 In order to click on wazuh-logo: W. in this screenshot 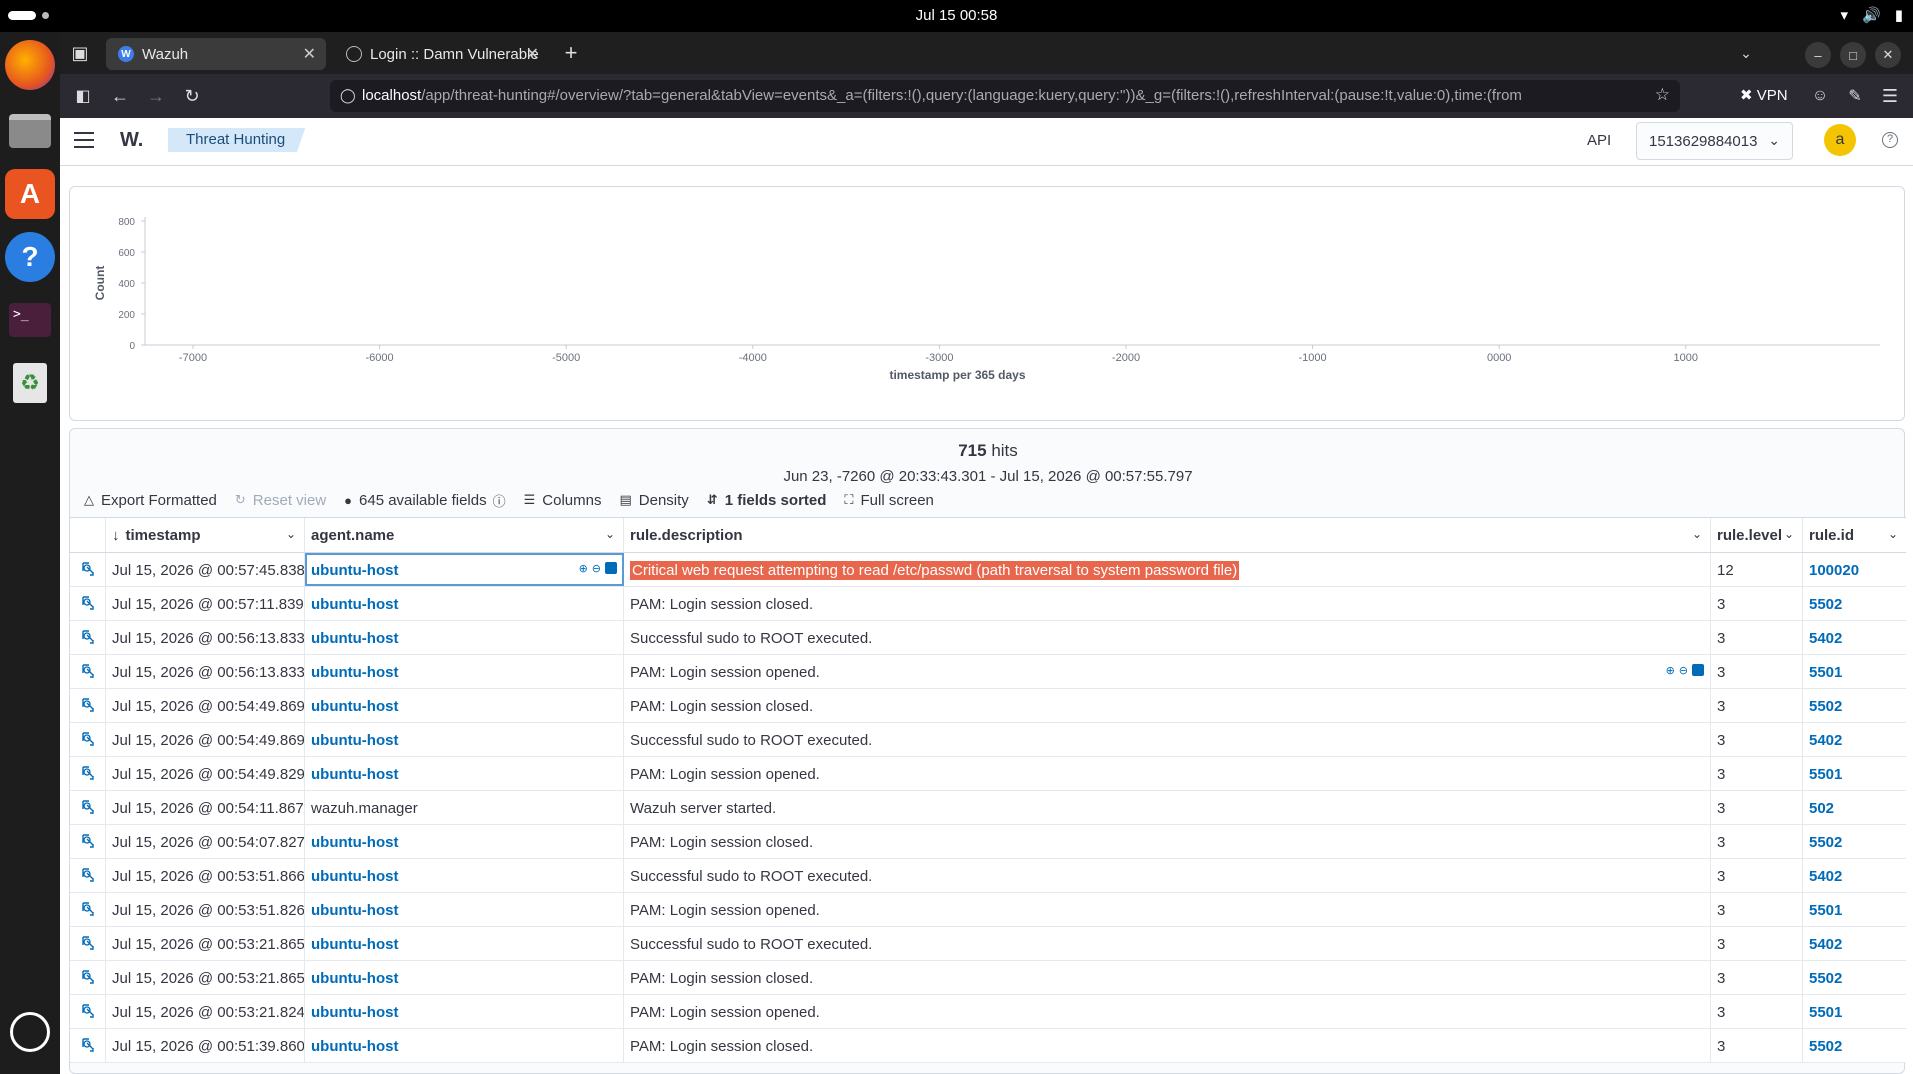, I will do `click(131, 140)`.